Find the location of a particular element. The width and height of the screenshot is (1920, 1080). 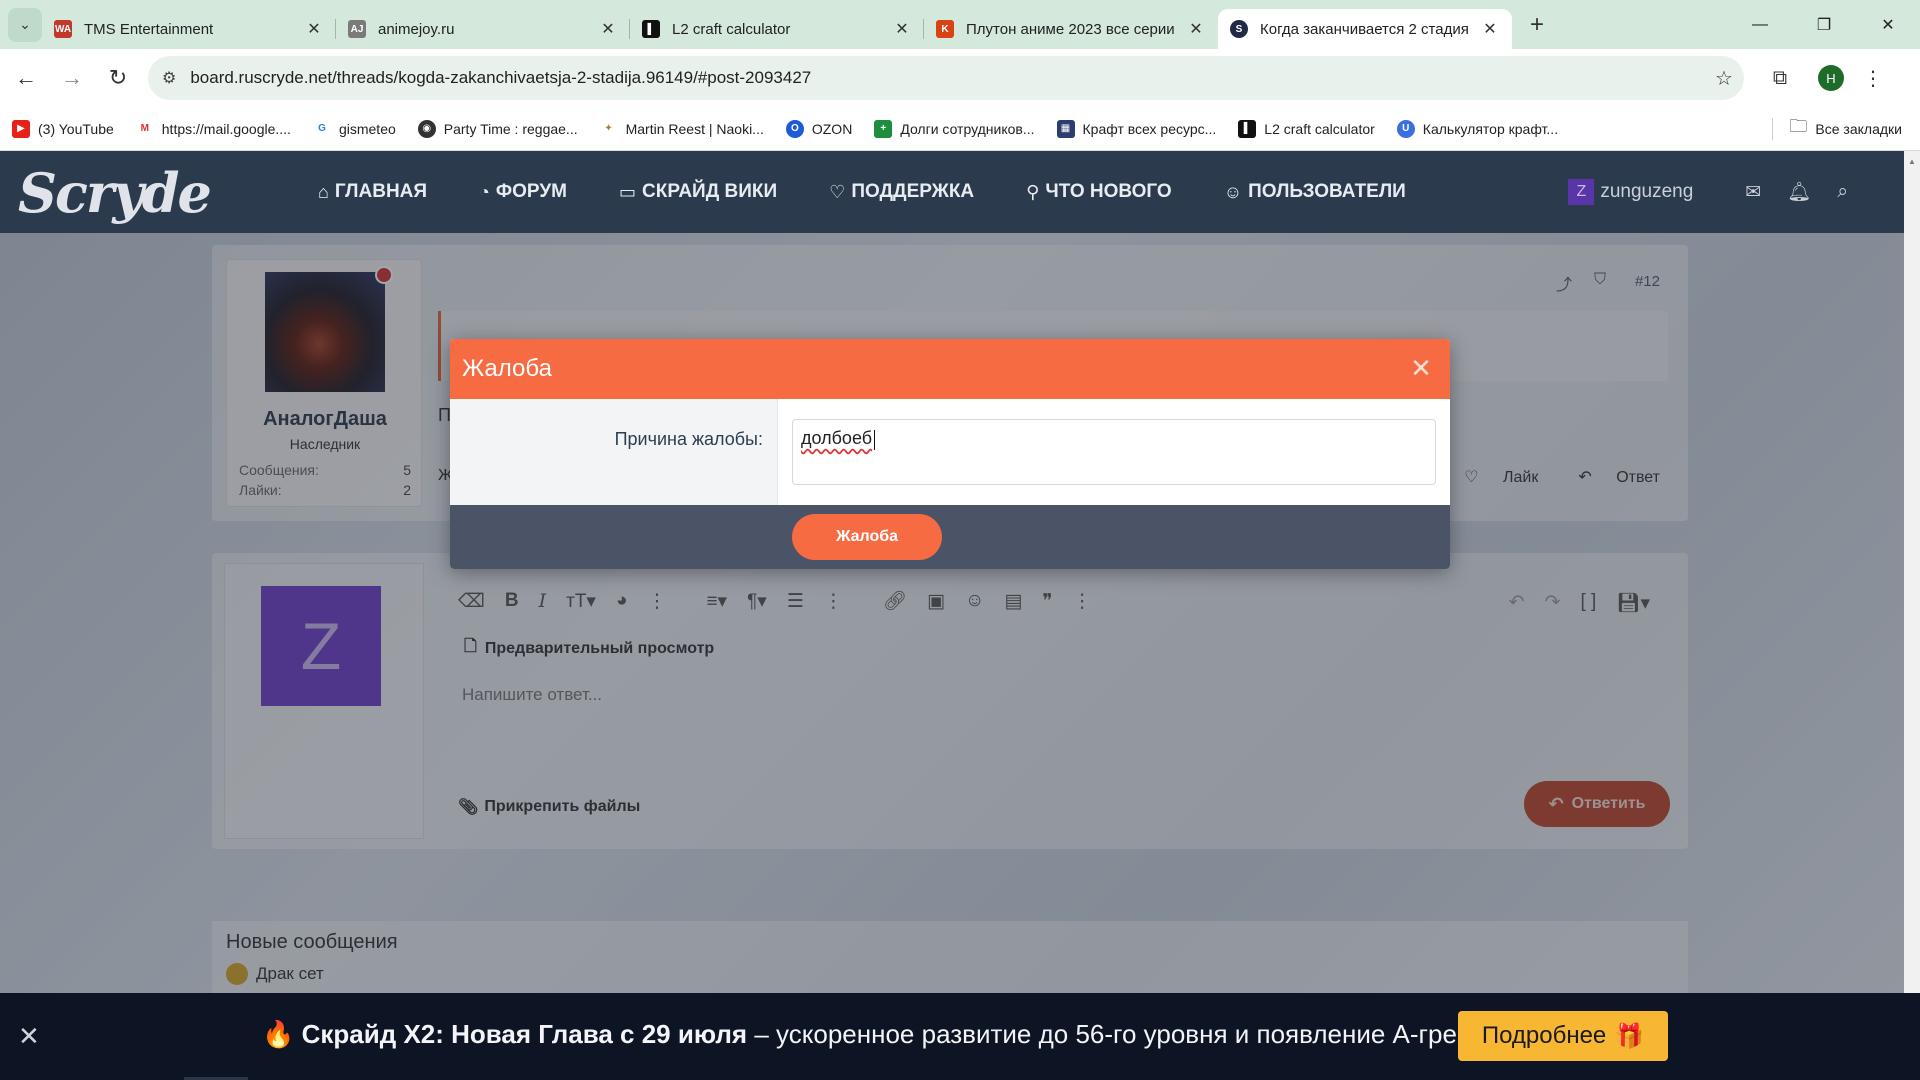

browser-tab-l2: ▌ L2 craft calculator ✕ is located at coordinates (777, 29).